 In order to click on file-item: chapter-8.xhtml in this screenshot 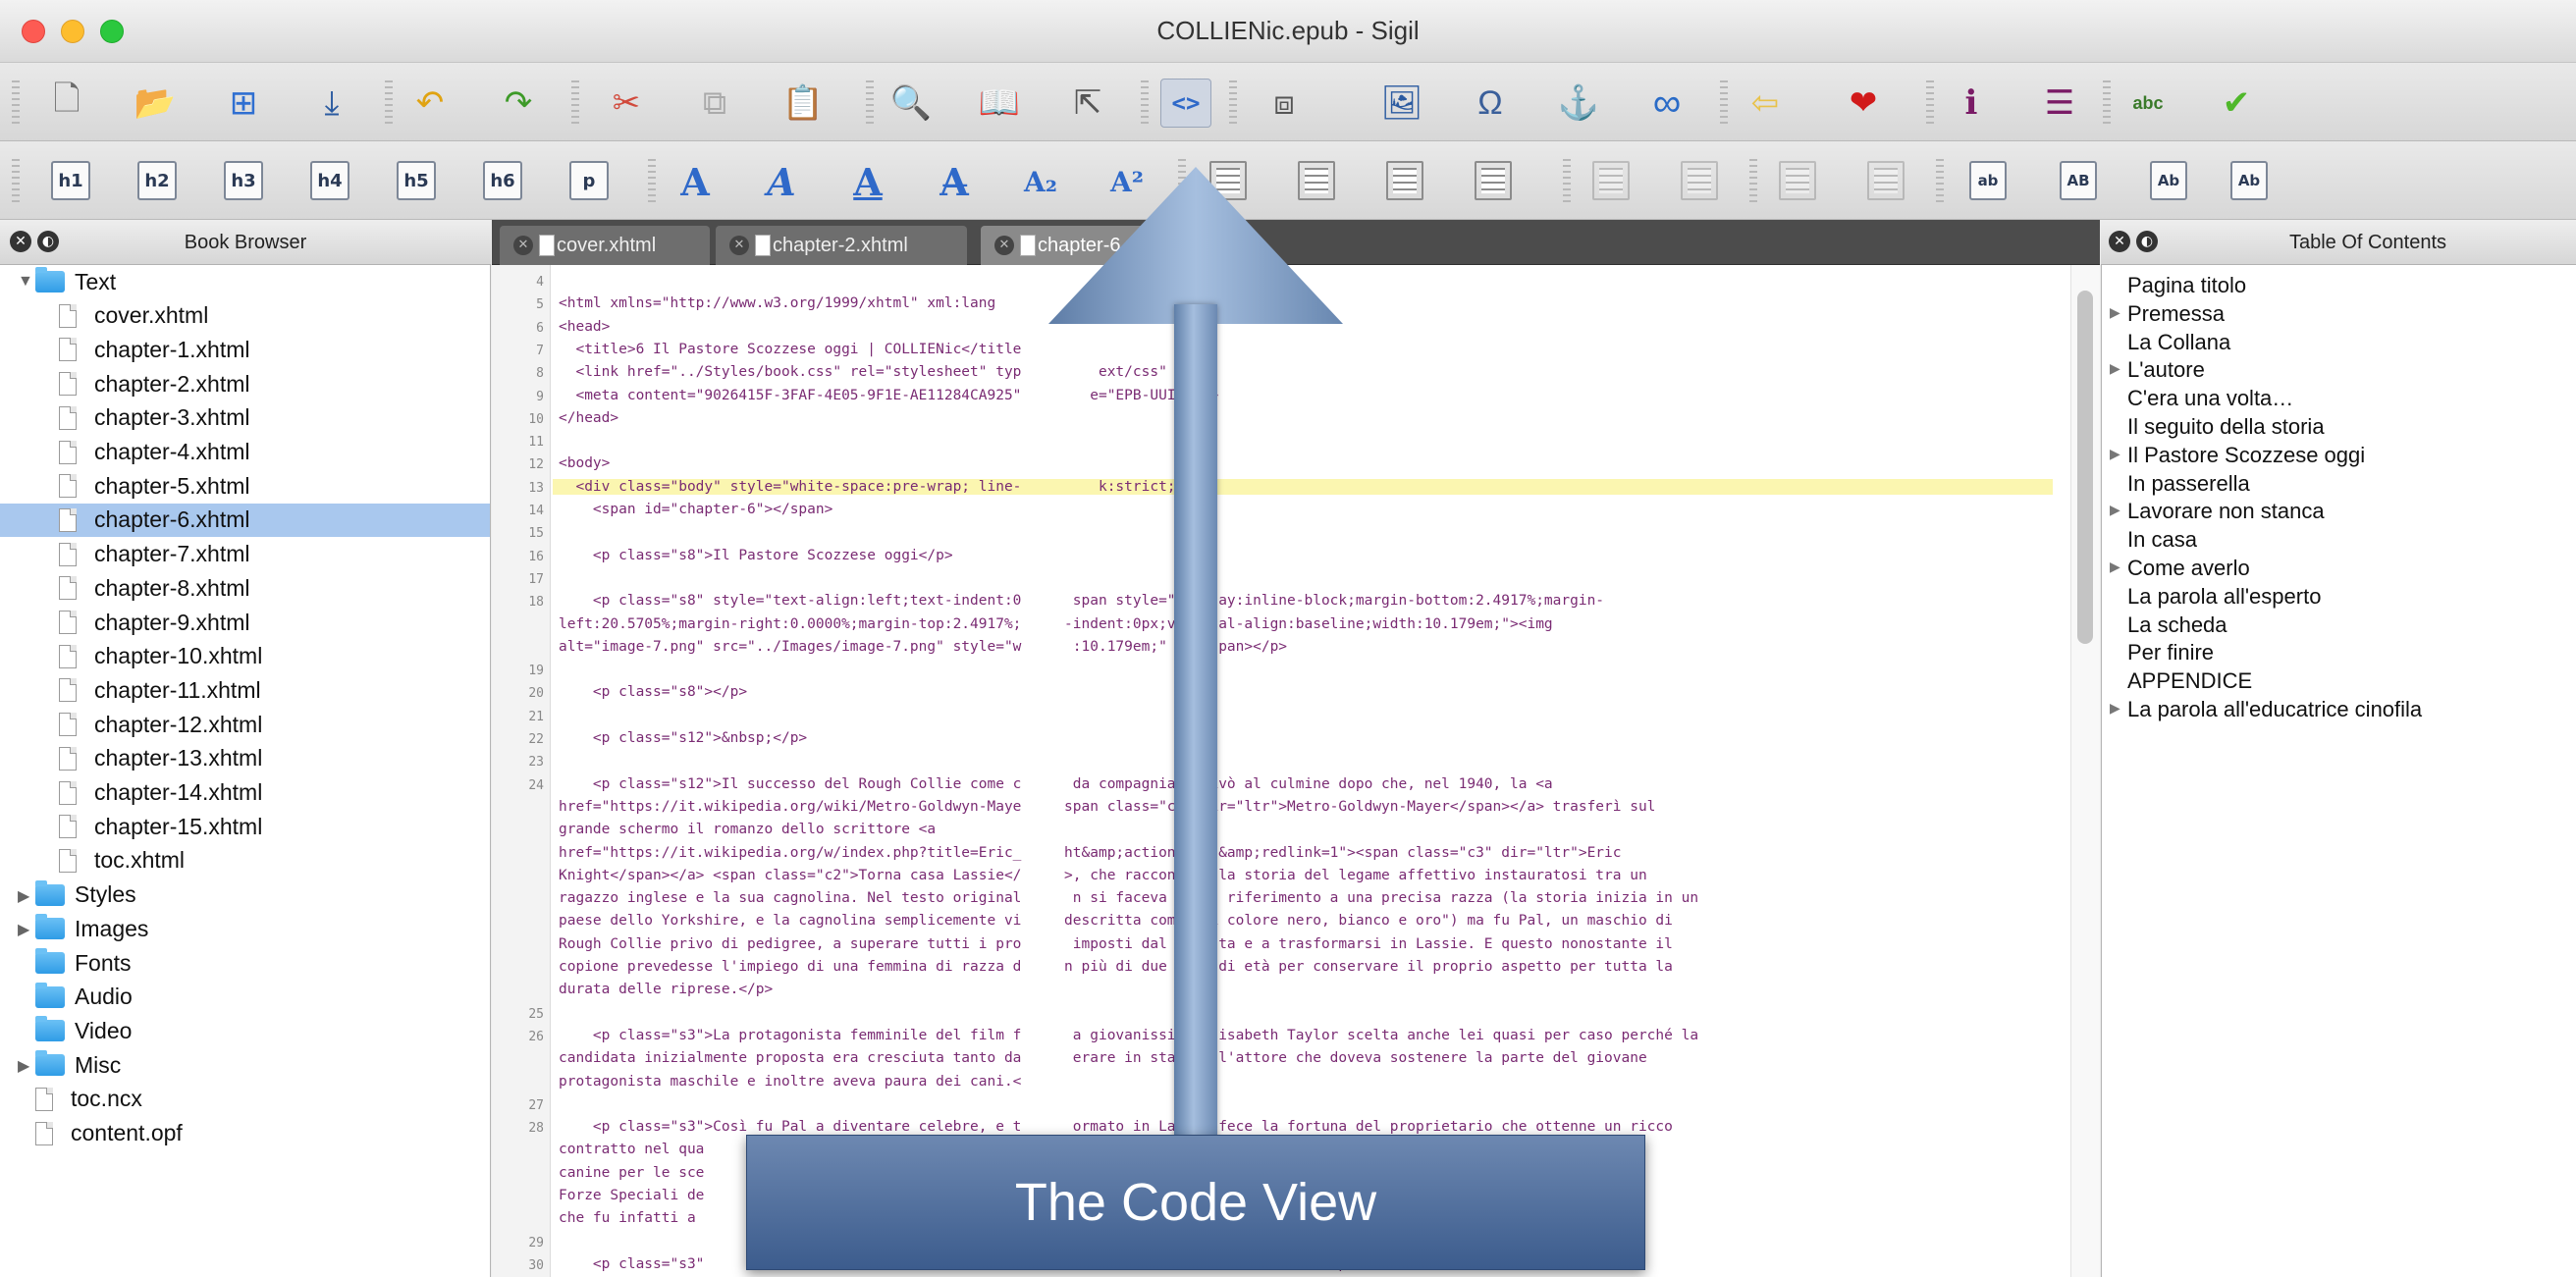, I will do `click(154, 588)`.